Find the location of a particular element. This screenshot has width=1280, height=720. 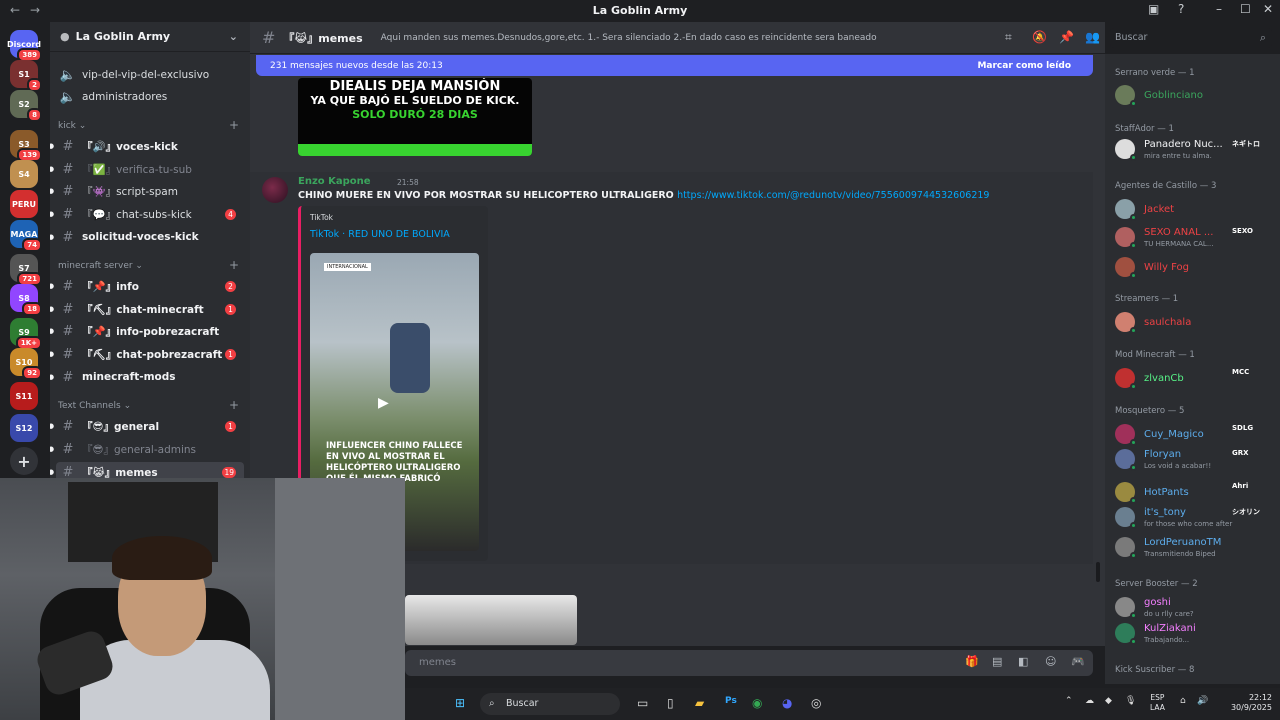

onedrive-icon: ☁ is located at coordinates (1089, 701).